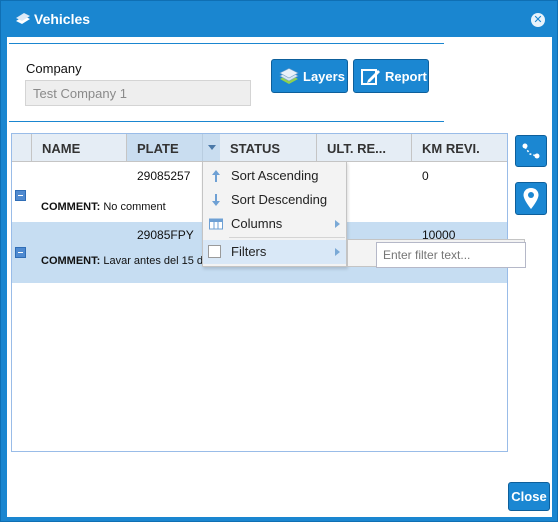 This screenshot has width=558, height=522. What do you see at coordinates (406, 76) in the screenshot?
I see `report-button-label: Report` at bounding box center [406, 76].